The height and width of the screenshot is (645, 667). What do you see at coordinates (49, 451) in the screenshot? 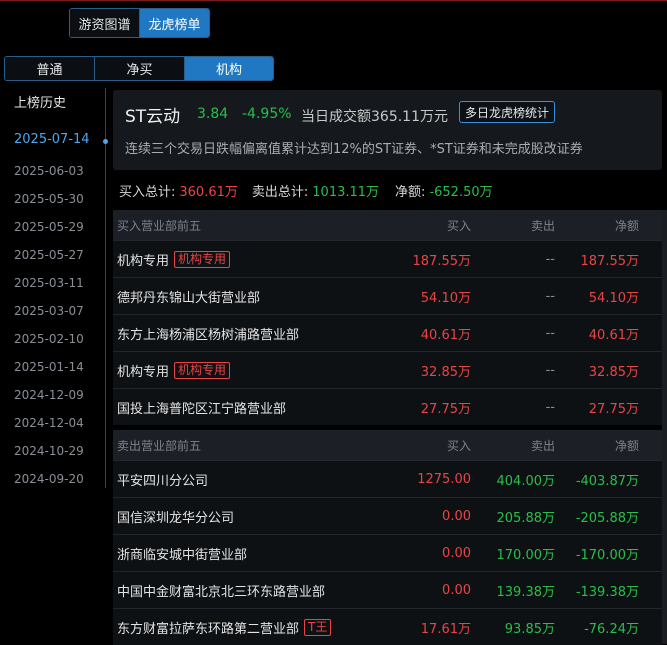
I see `history-date-item: 2024-10-29` at bounding box center [49, 451].